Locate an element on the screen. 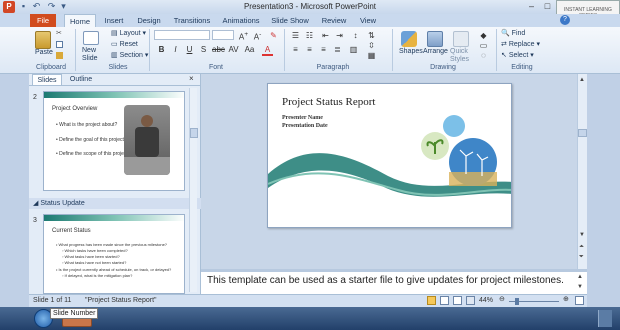 The image size is (620, 330). font-size-box is located at coordinates (223, 35).